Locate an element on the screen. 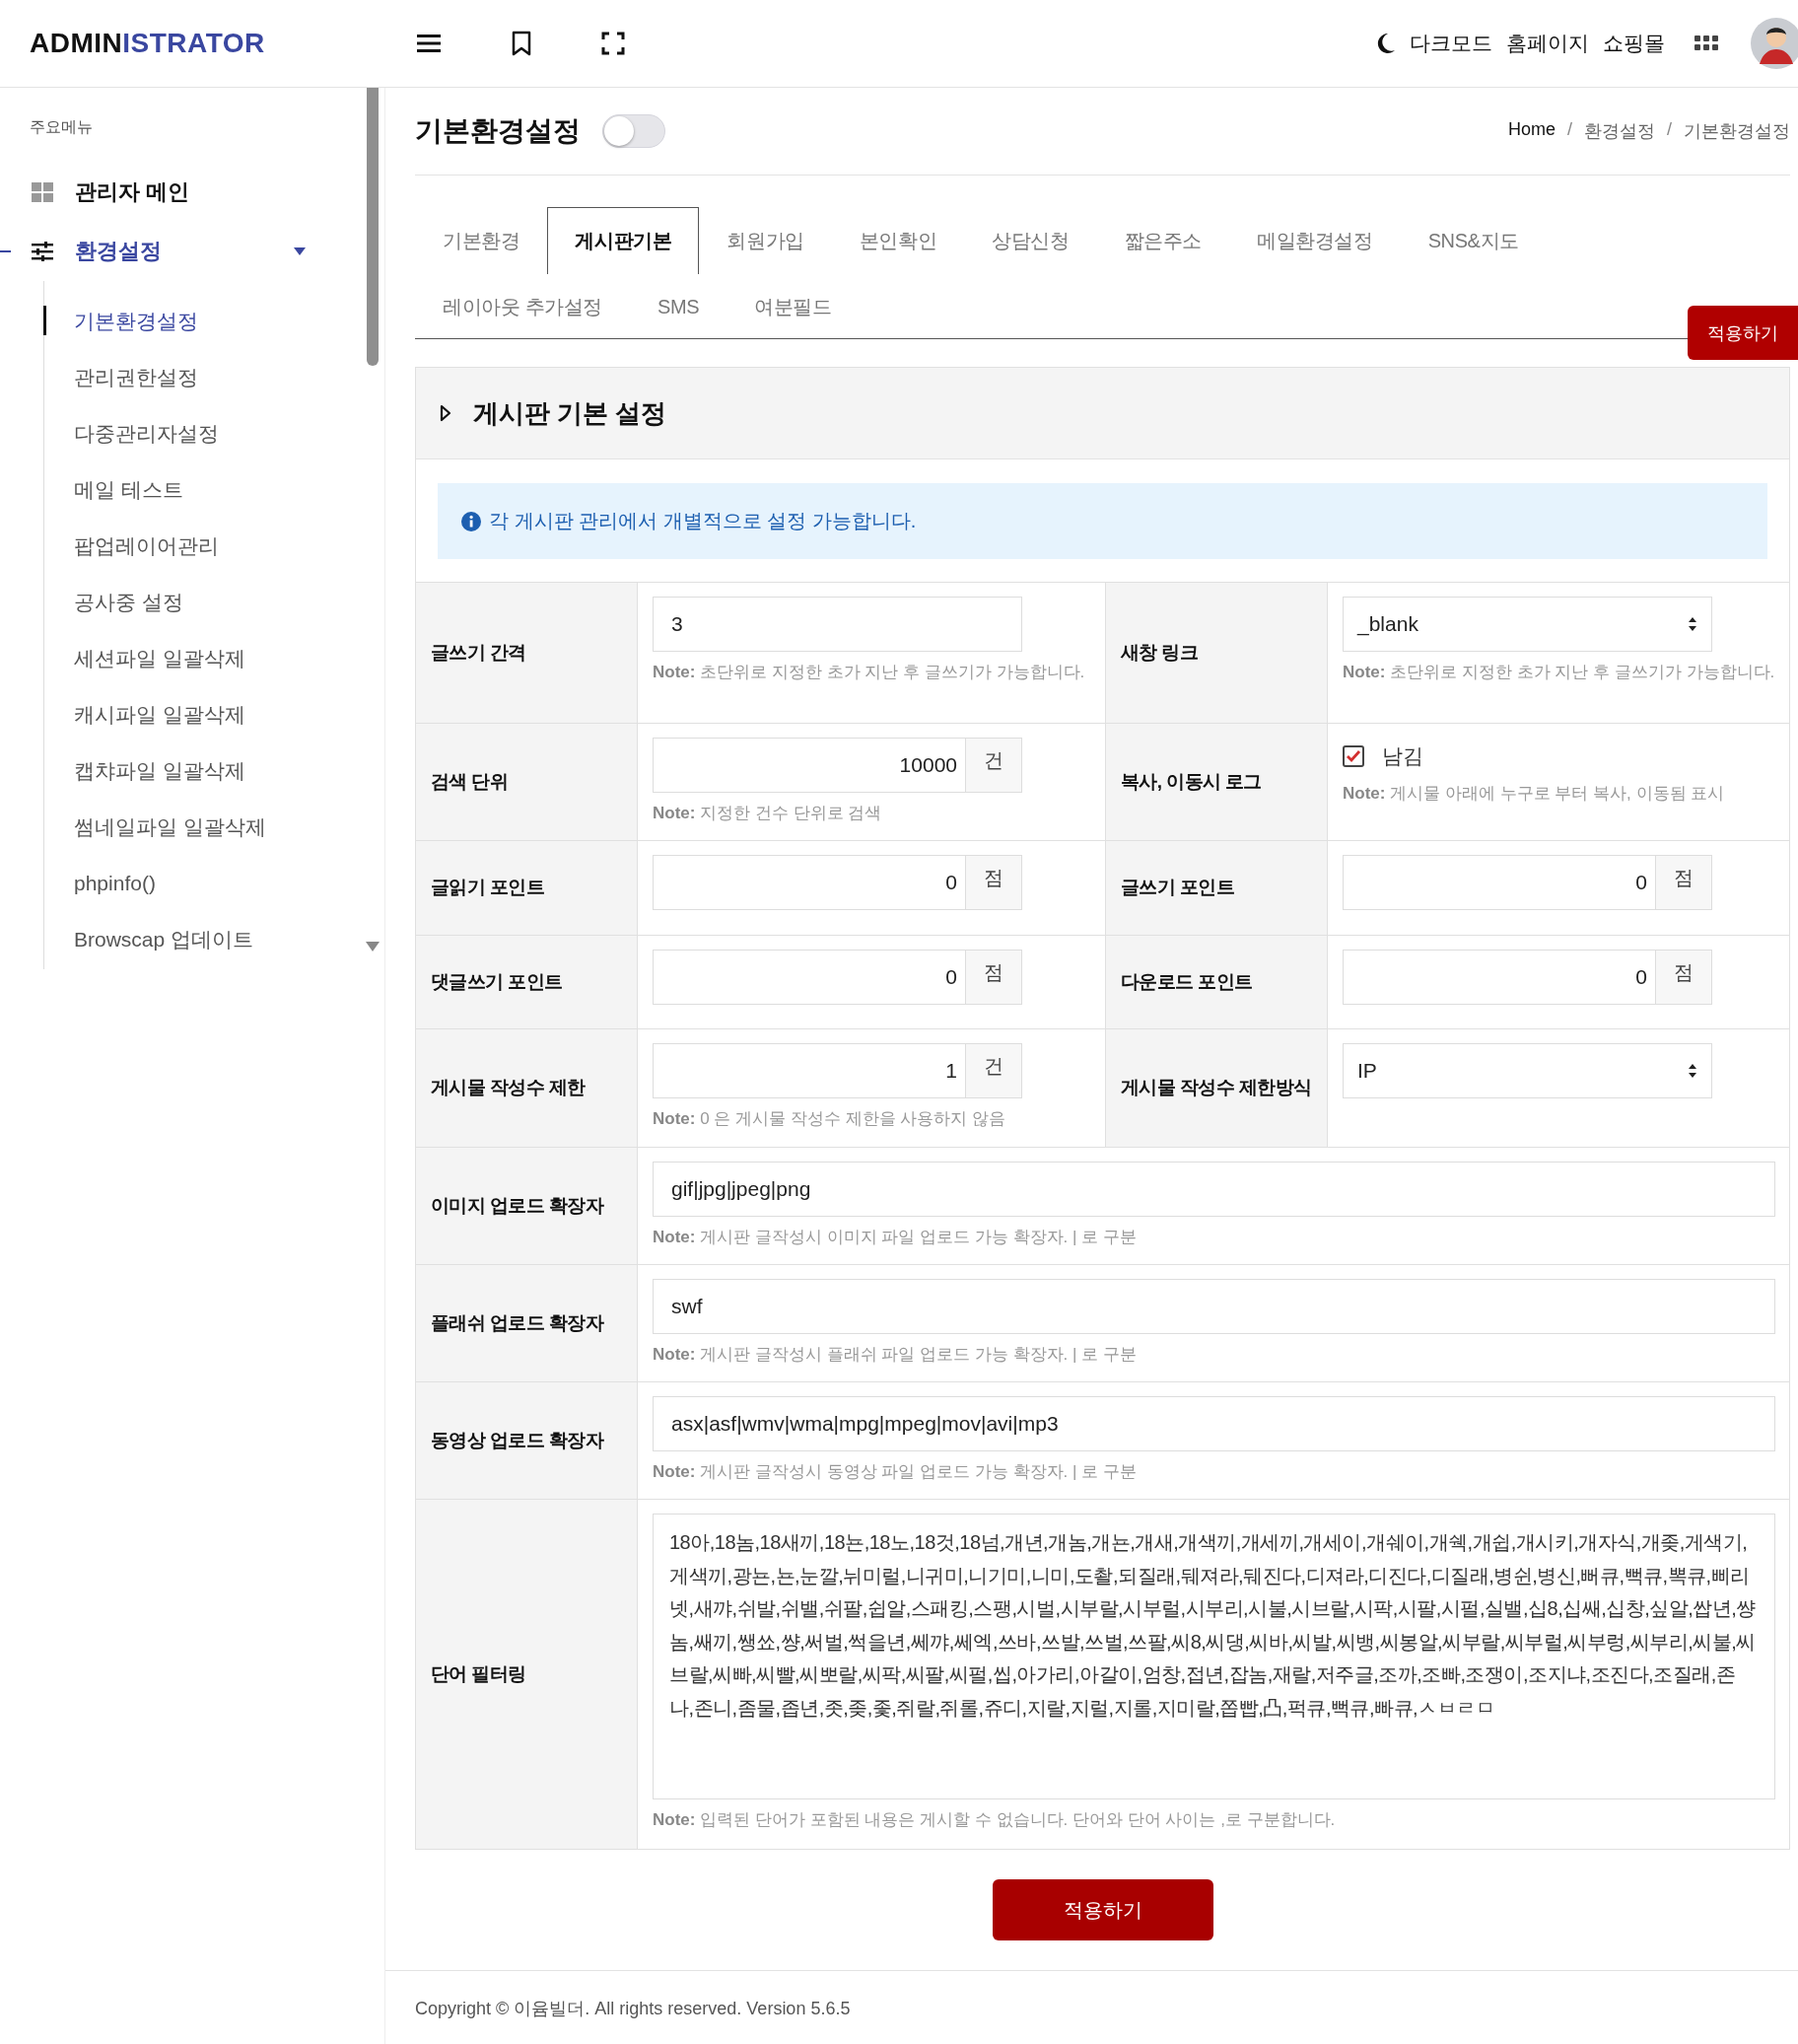  tab: SNS&지도 is located at coordinates (1474, 240).